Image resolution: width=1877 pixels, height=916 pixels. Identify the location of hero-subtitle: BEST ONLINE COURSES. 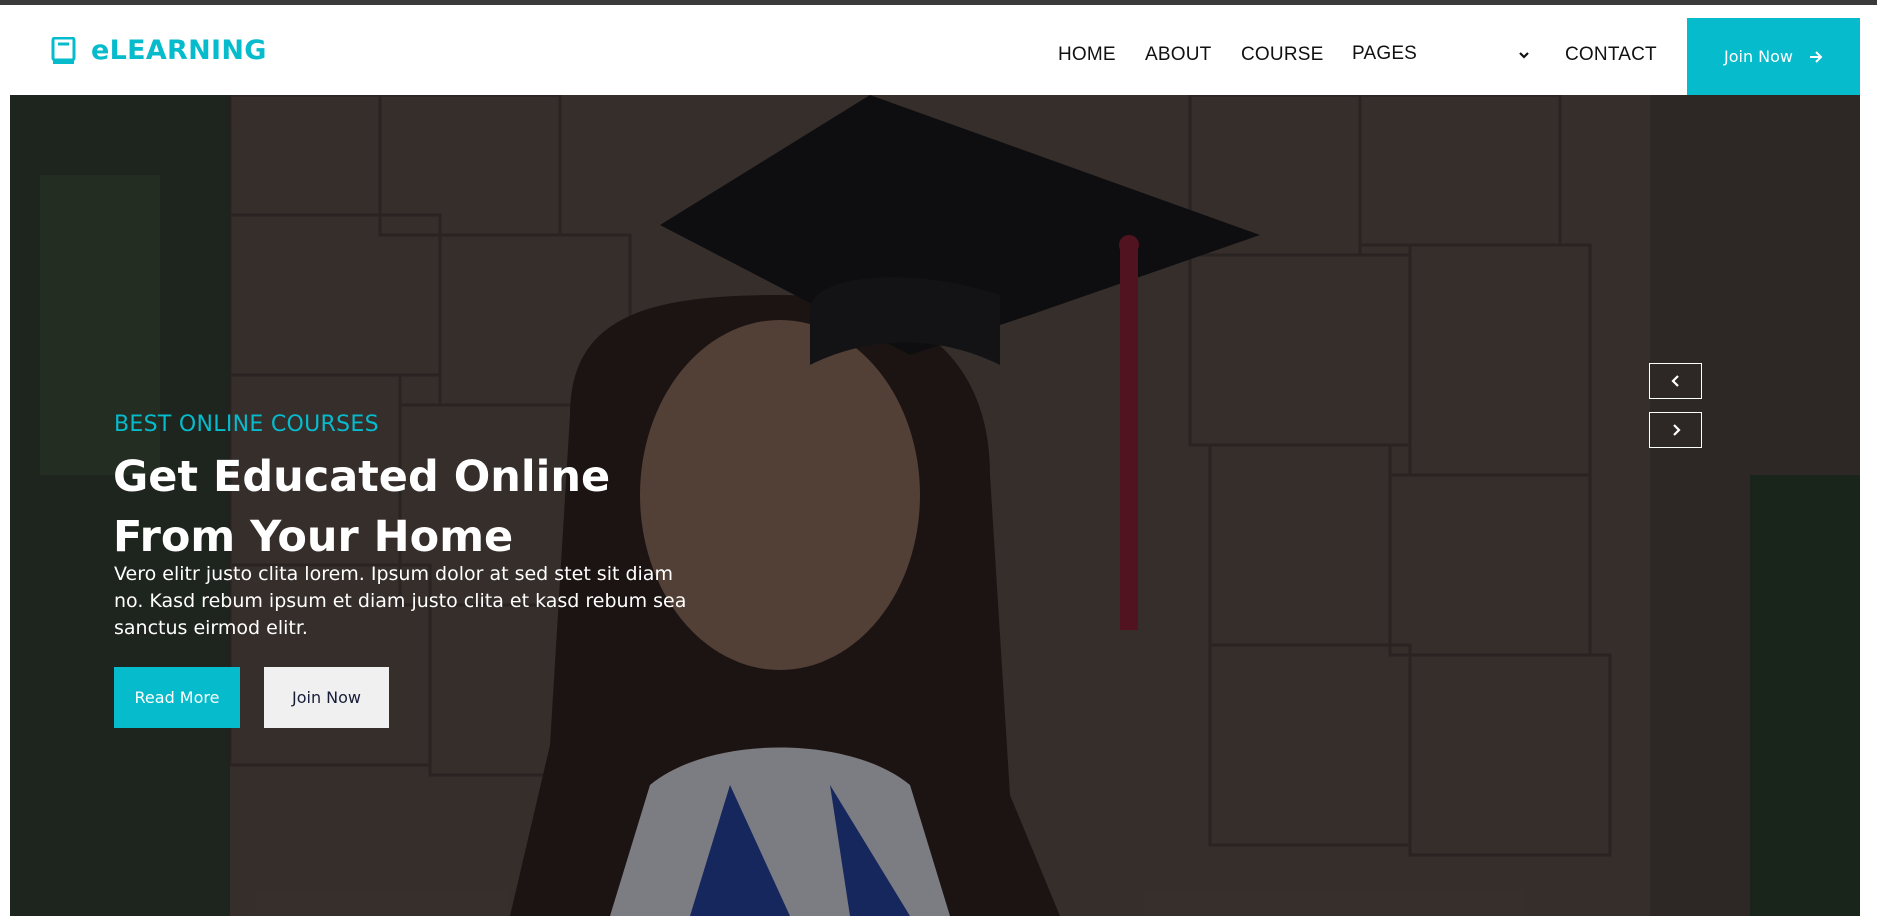
(246, 424).